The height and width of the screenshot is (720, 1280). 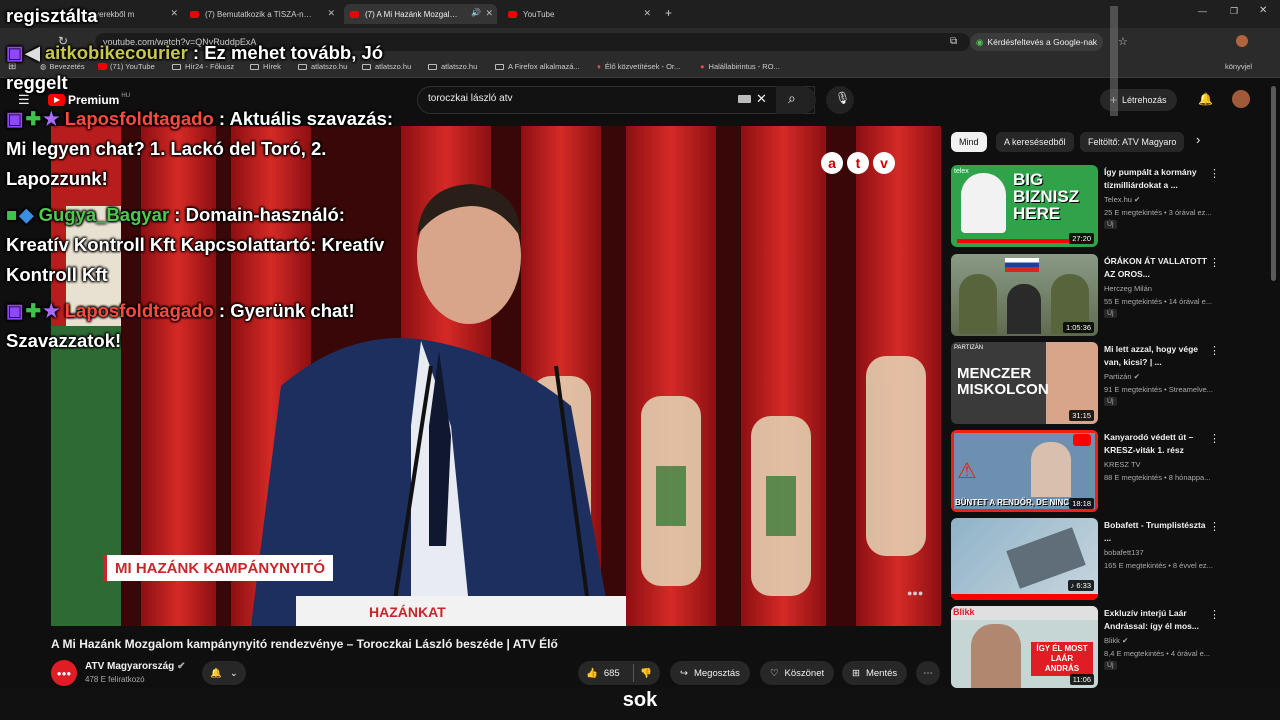 What do you see at coordinates (969, 142) in the screenshot?
I see `chip-all: Mind` at bounding box center [969, 142].